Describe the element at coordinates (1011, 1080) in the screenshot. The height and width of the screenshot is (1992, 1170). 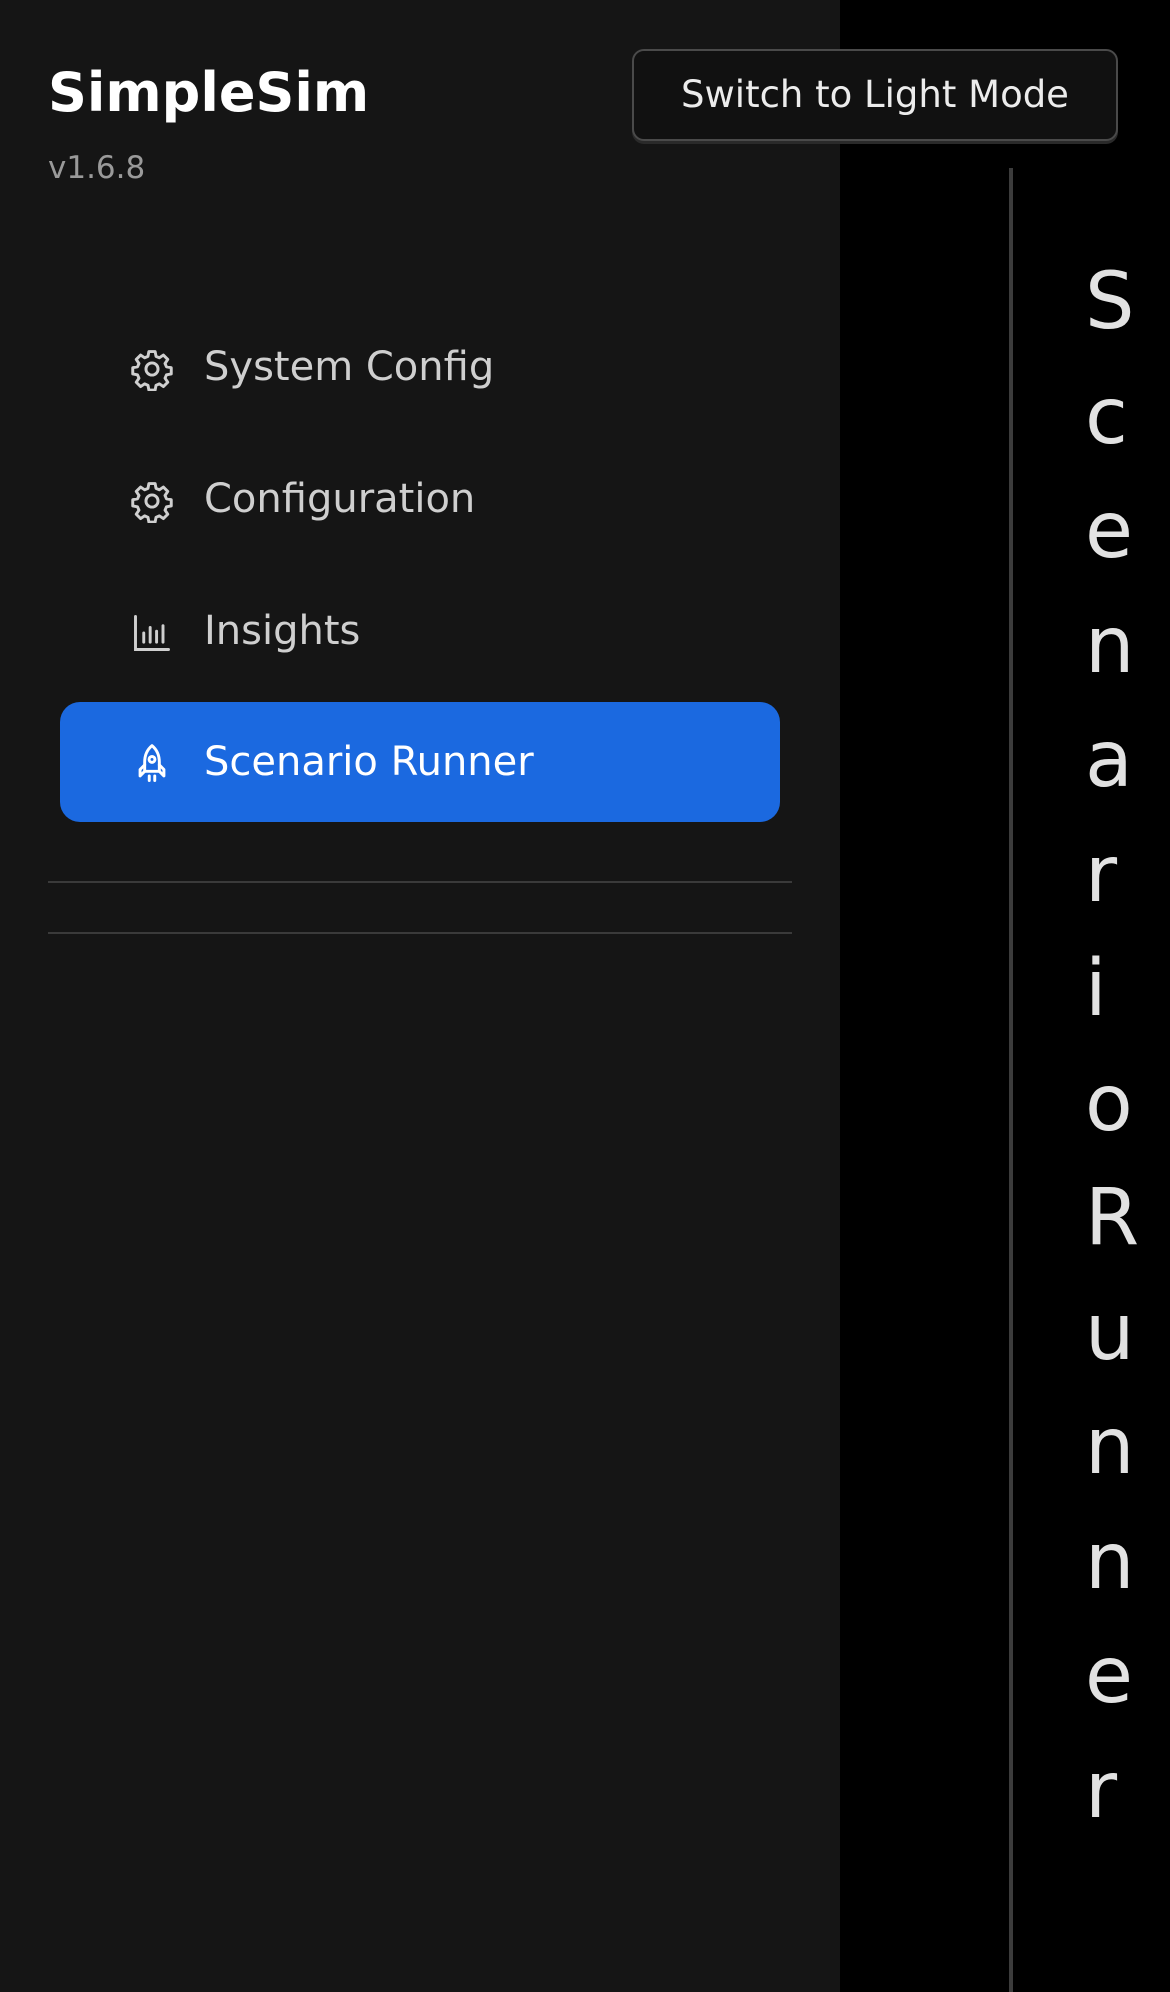
I see `vertical-divider` at that location.